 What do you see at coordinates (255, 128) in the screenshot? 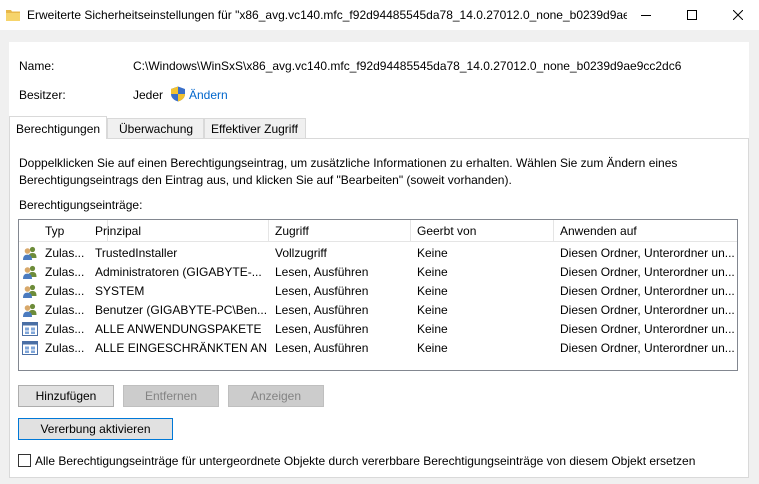
I see `tab-effective-access: Effektiver Zugriff` at bounding box center [255, 128].